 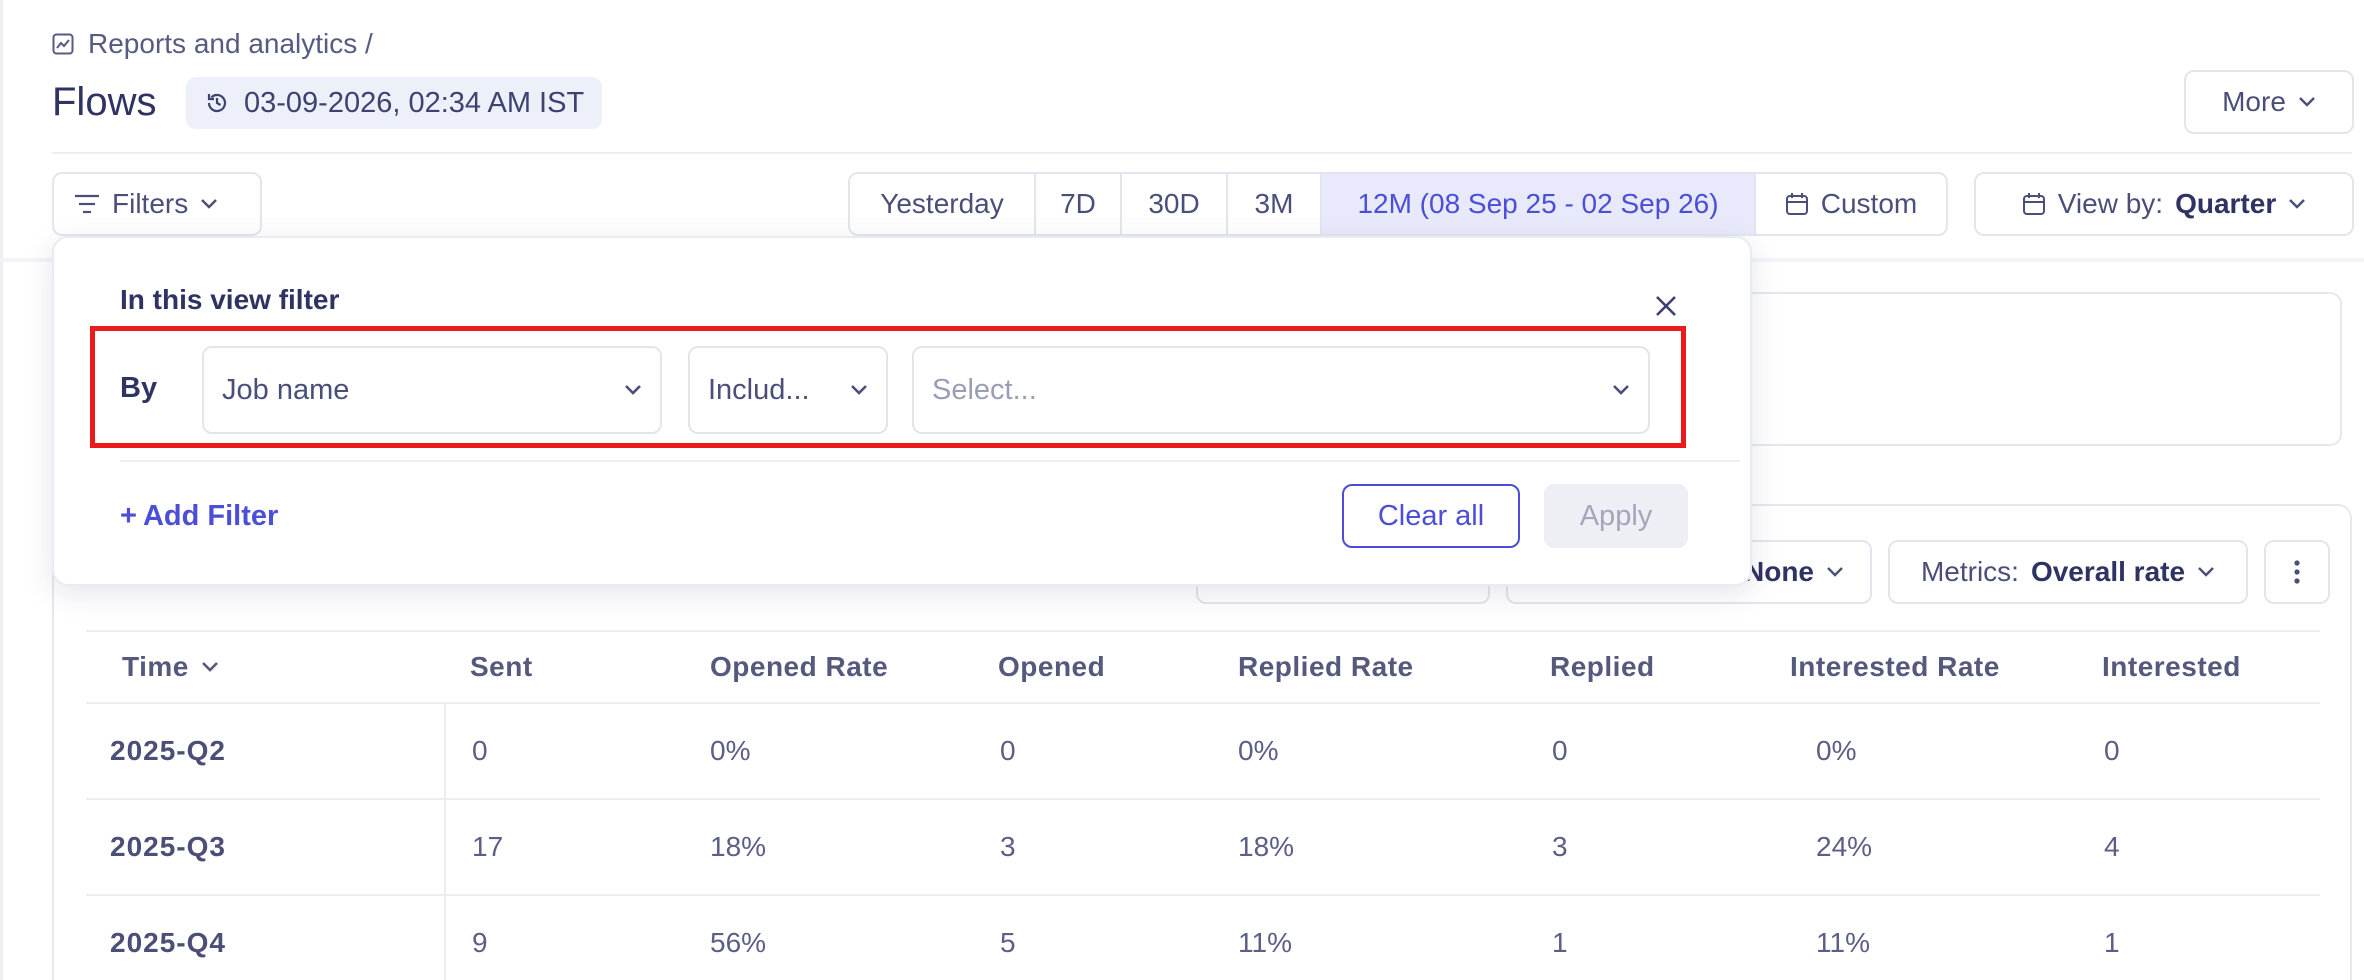 I want to click on column-header-replied: Replied, so click(x=1602, y=667).